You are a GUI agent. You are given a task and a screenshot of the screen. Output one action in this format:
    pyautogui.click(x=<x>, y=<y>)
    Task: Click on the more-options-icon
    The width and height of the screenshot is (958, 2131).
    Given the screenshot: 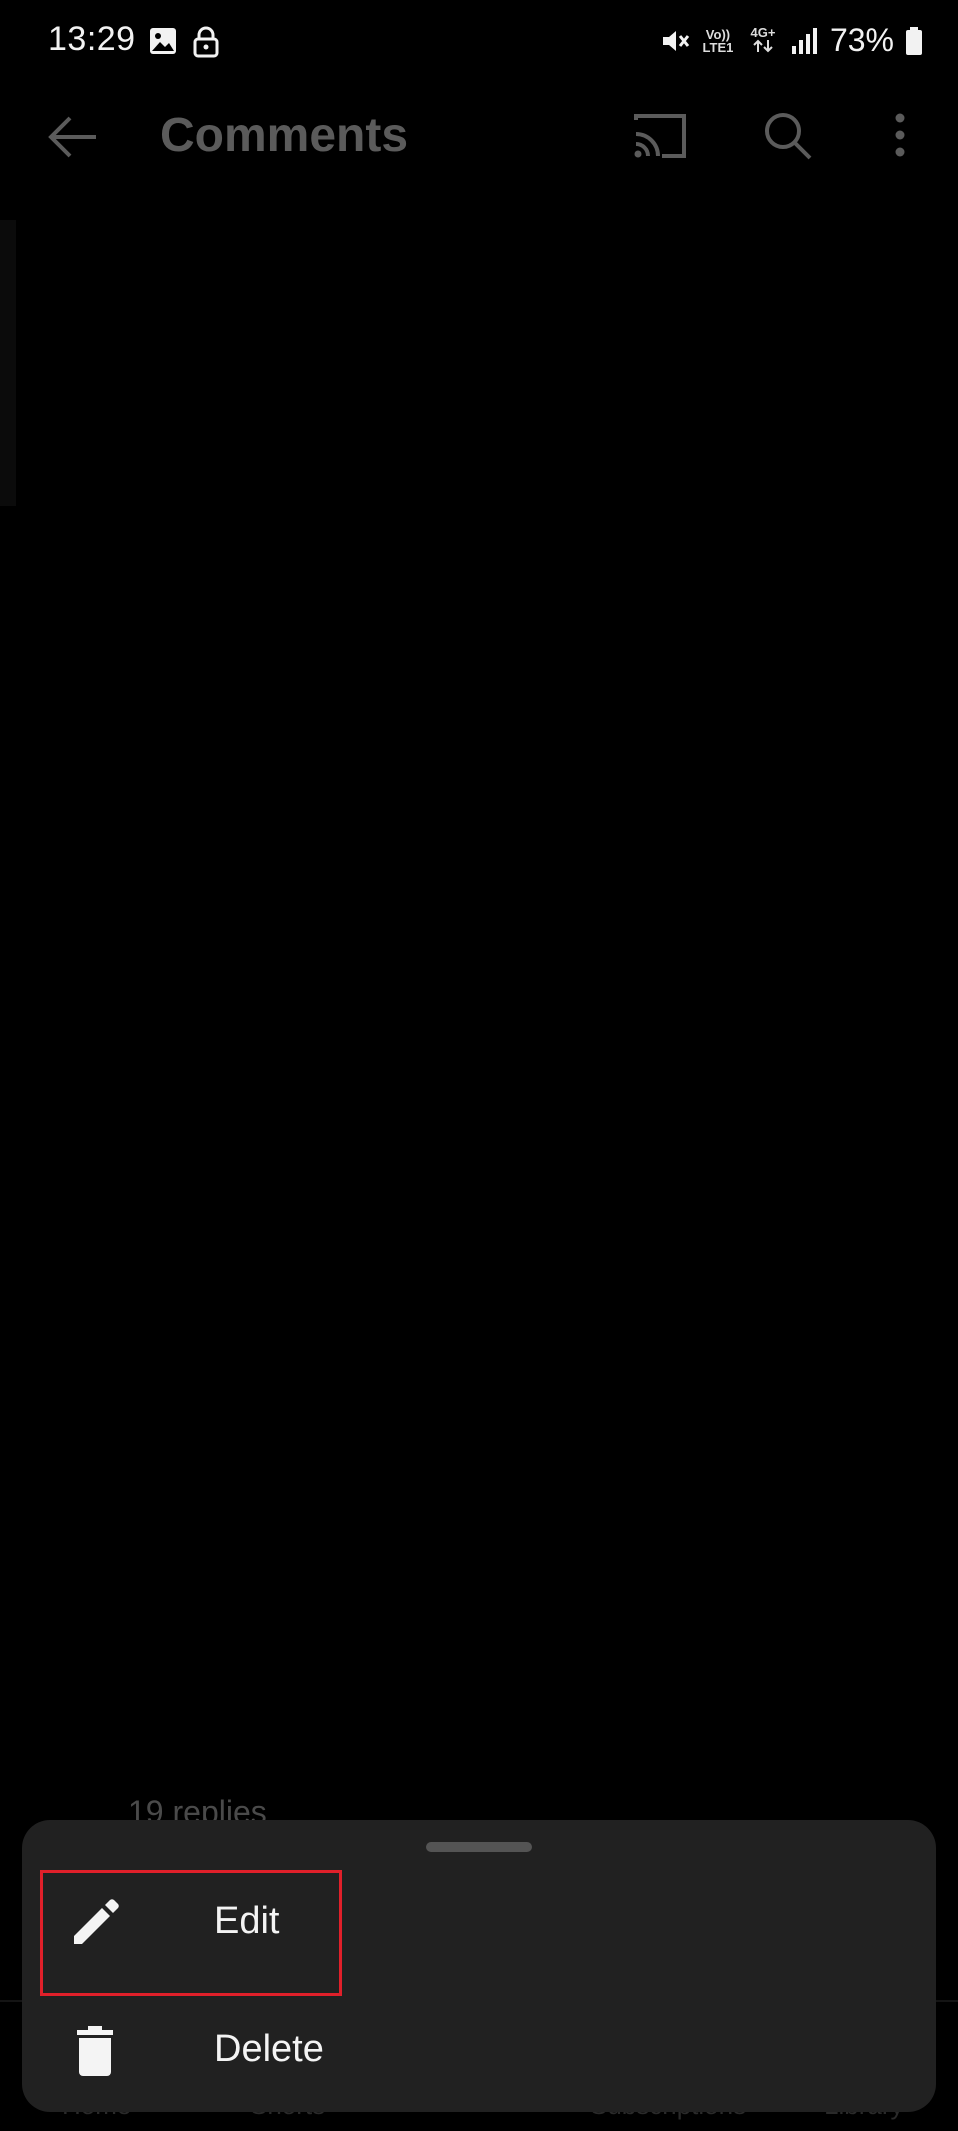 What is the action you would take?
    pyautogui.click(x=900, y=135)
    